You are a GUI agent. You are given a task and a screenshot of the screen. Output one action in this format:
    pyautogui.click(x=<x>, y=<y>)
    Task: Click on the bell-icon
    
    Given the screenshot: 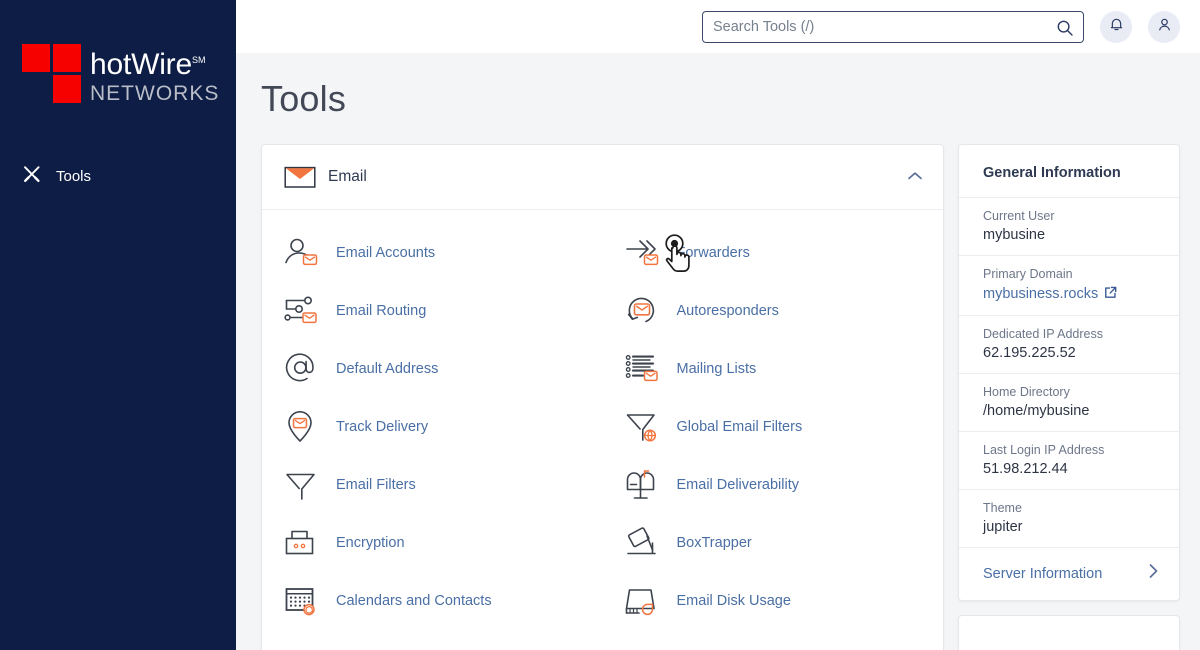 What is the action you would take?
    pyautogui.click(x=1116, y=27)
    